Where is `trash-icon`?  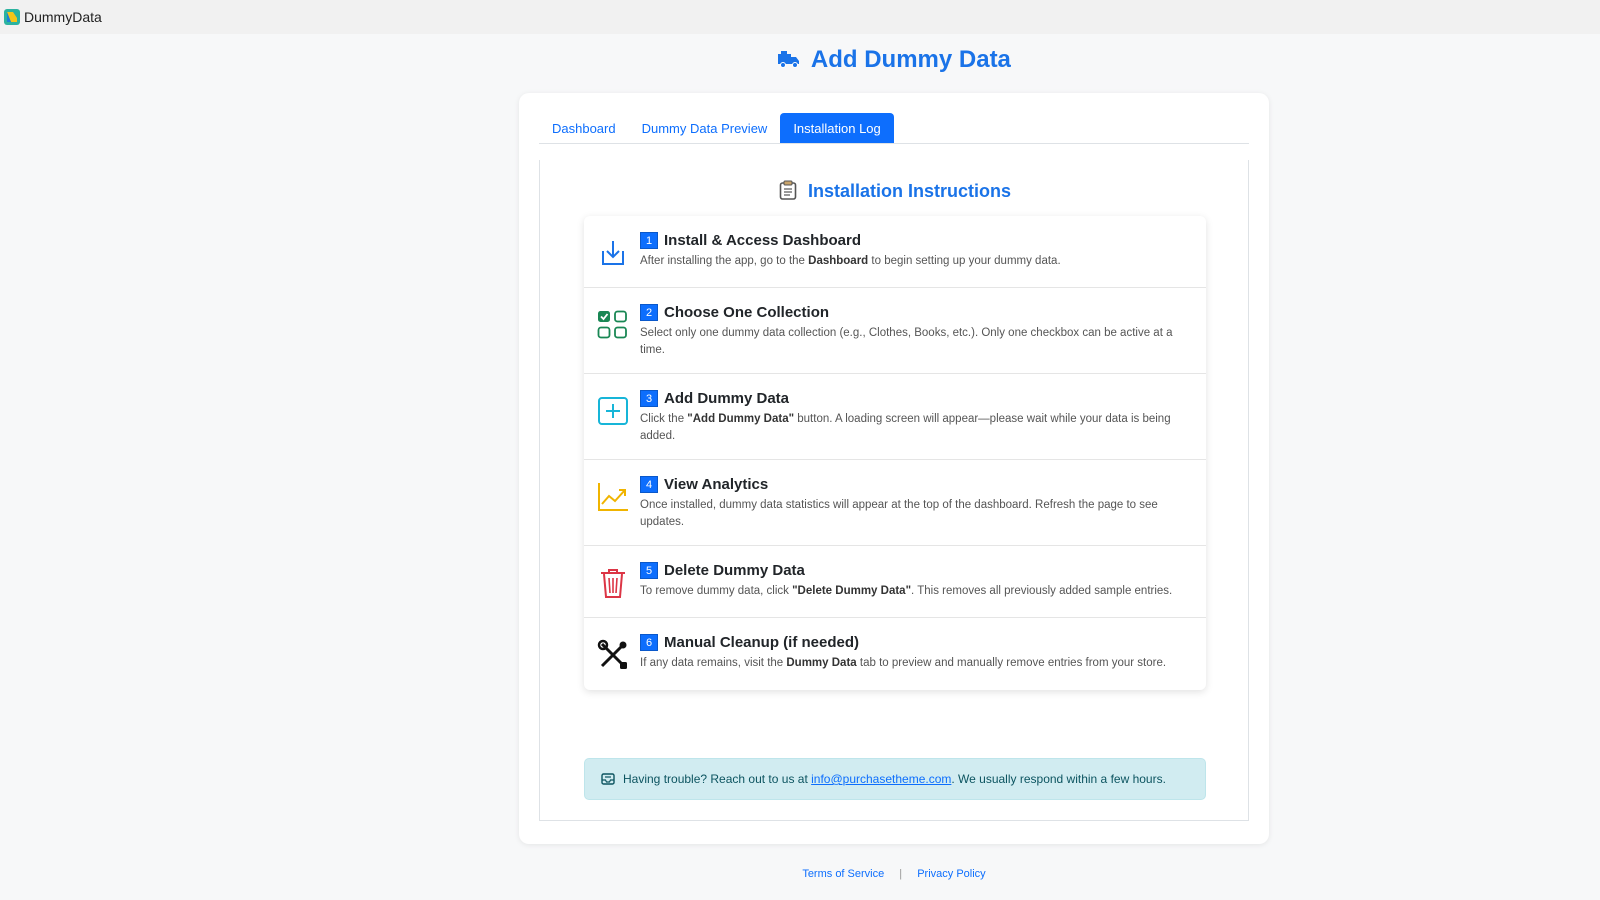 trash-icon is located at coordinates (613, 583).